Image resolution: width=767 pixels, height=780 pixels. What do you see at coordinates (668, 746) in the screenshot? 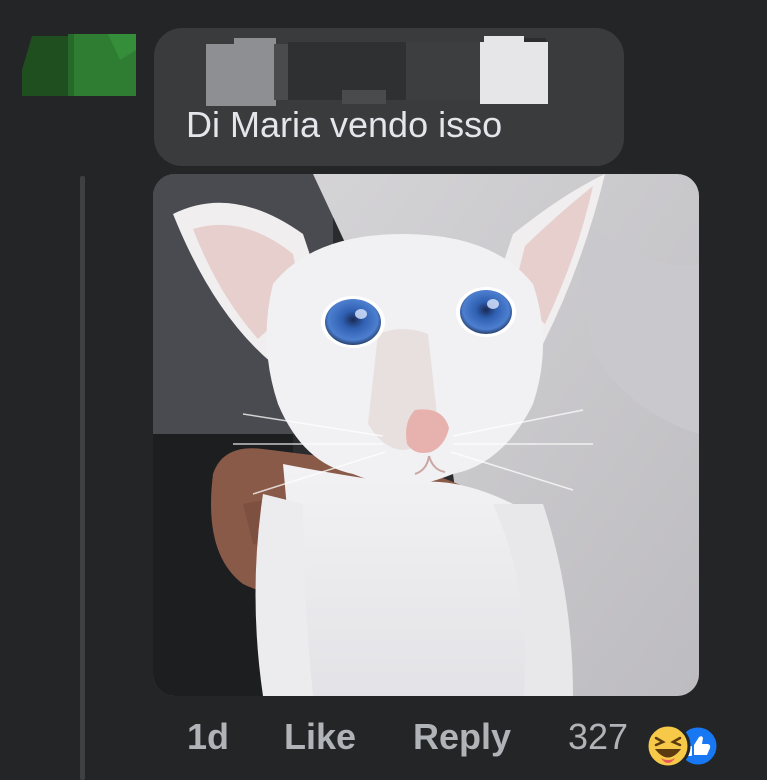
I see `haha-icon` at bounding box center [668, 746].